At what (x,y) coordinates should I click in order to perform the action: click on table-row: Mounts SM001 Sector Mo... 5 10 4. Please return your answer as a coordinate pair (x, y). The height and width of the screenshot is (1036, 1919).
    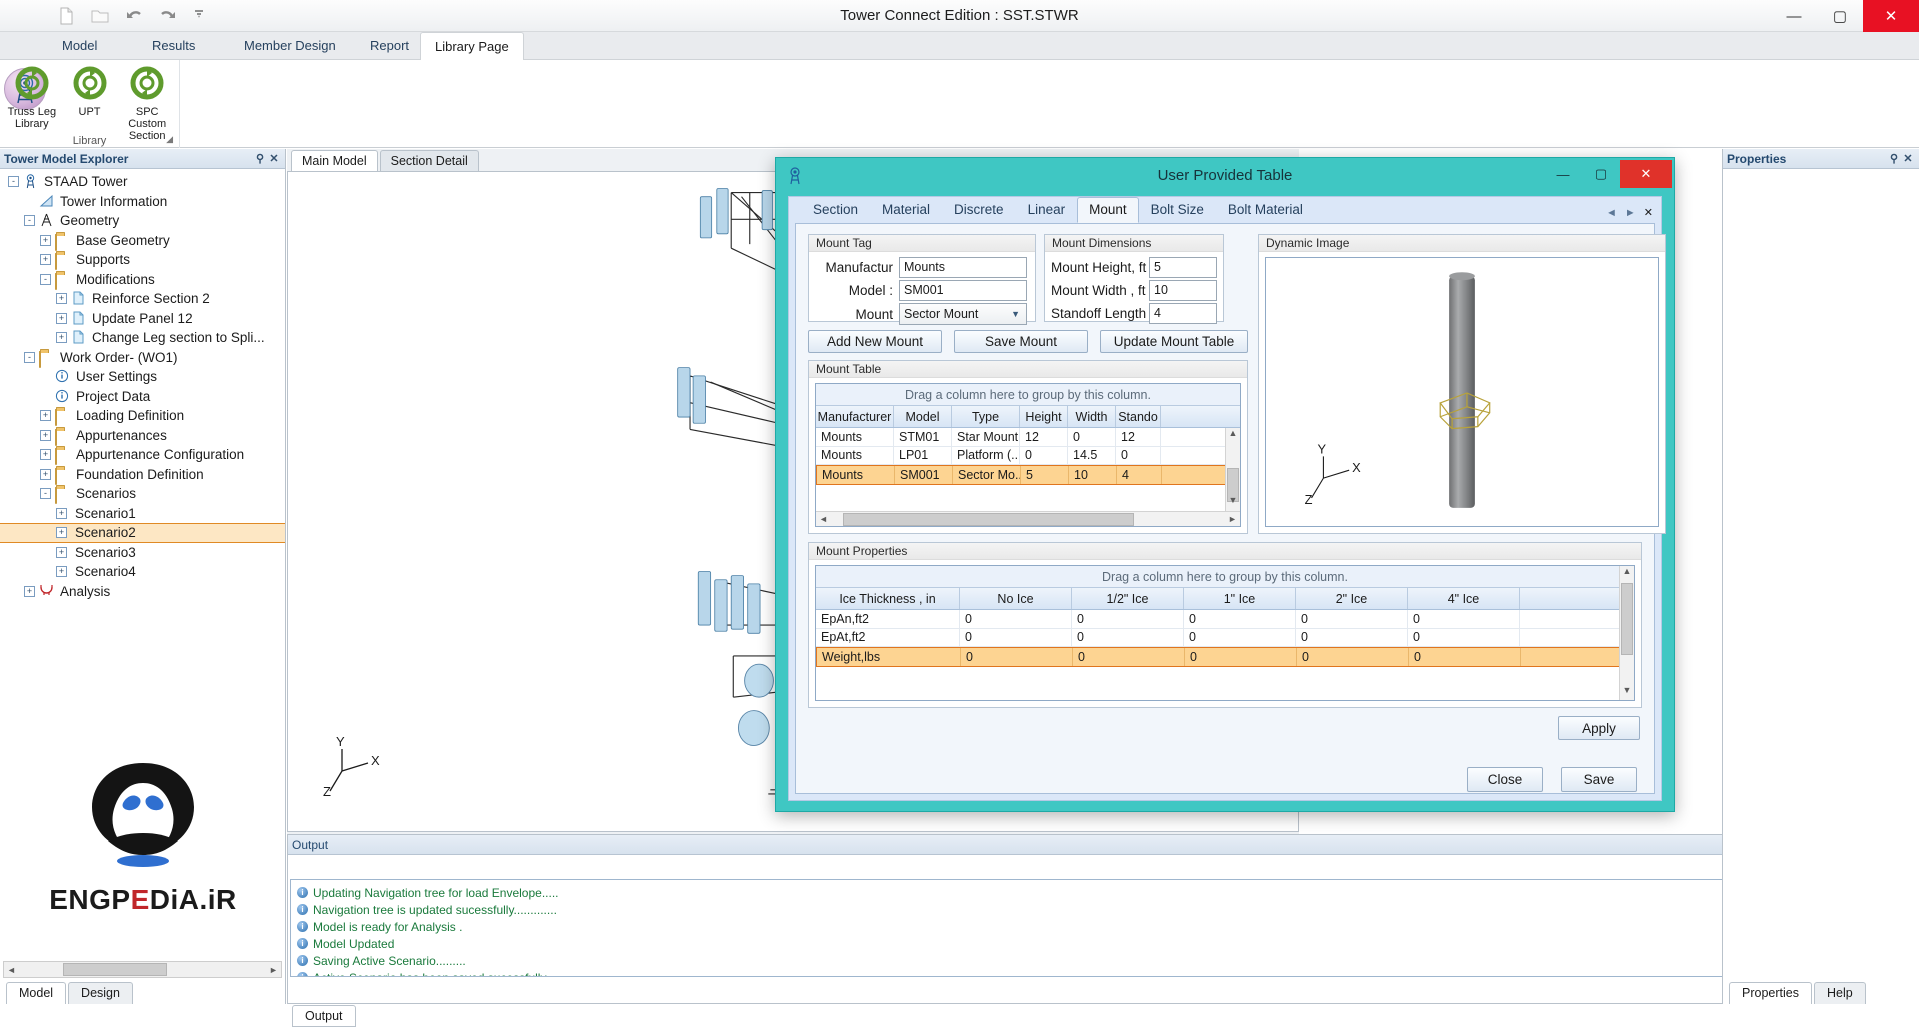
    Looking at the image, I should click on (1028, 475).